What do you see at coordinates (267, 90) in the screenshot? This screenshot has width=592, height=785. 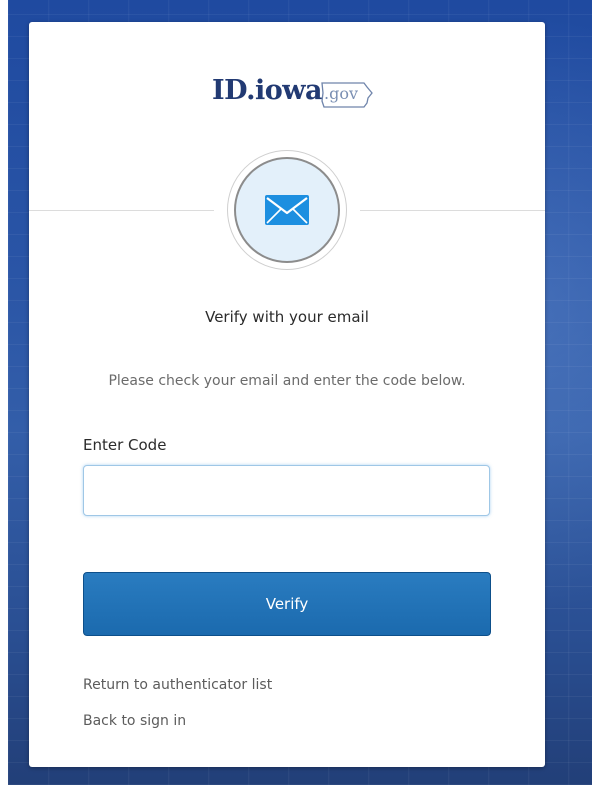 I see `logo-main-text: ID.iowa` at bounding box center [267, 90].